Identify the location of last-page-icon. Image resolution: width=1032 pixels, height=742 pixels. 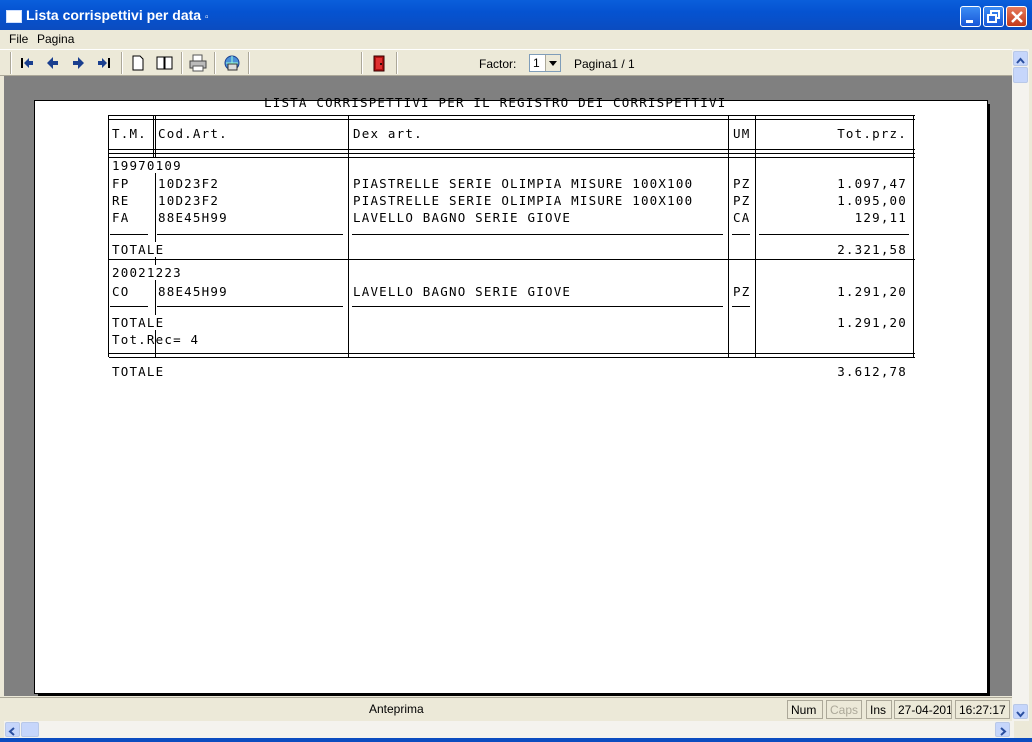
(104, 63).